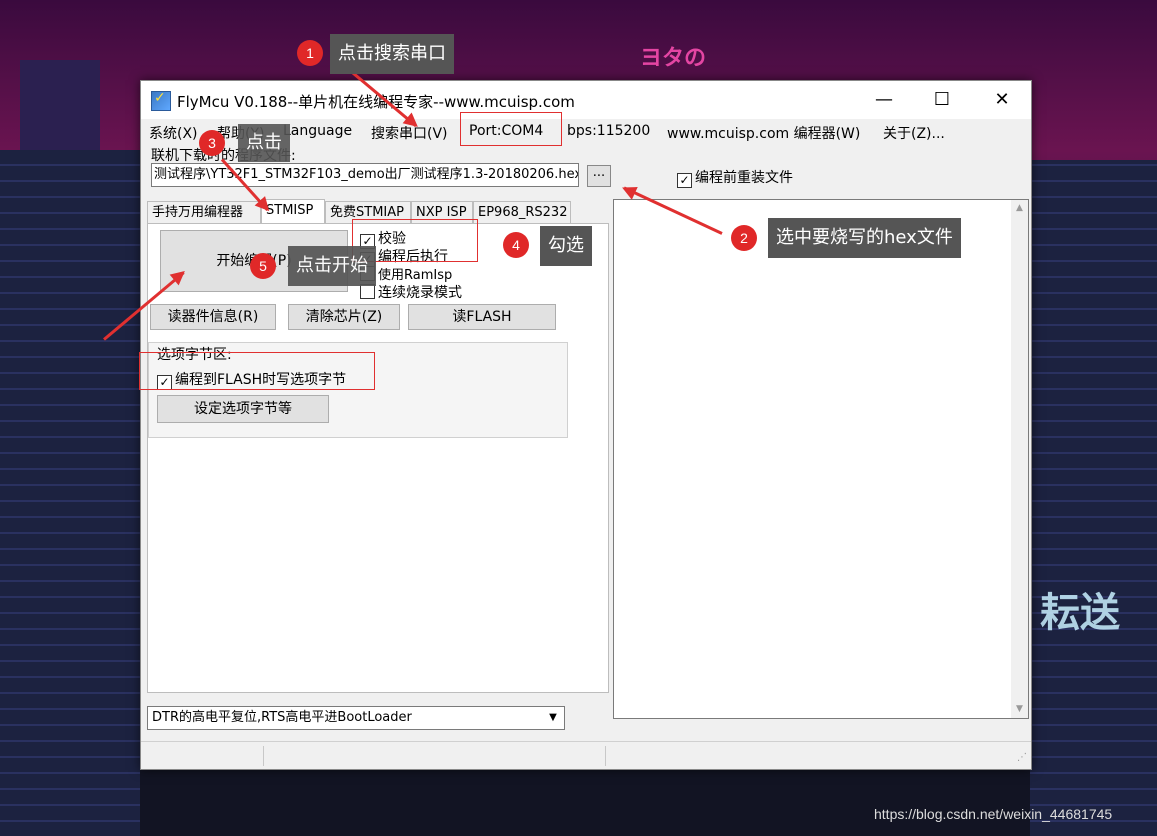  Describe the element at coordinates (332, 266) in the screenshot. I see `step5-tip: 点击开始` at that location.